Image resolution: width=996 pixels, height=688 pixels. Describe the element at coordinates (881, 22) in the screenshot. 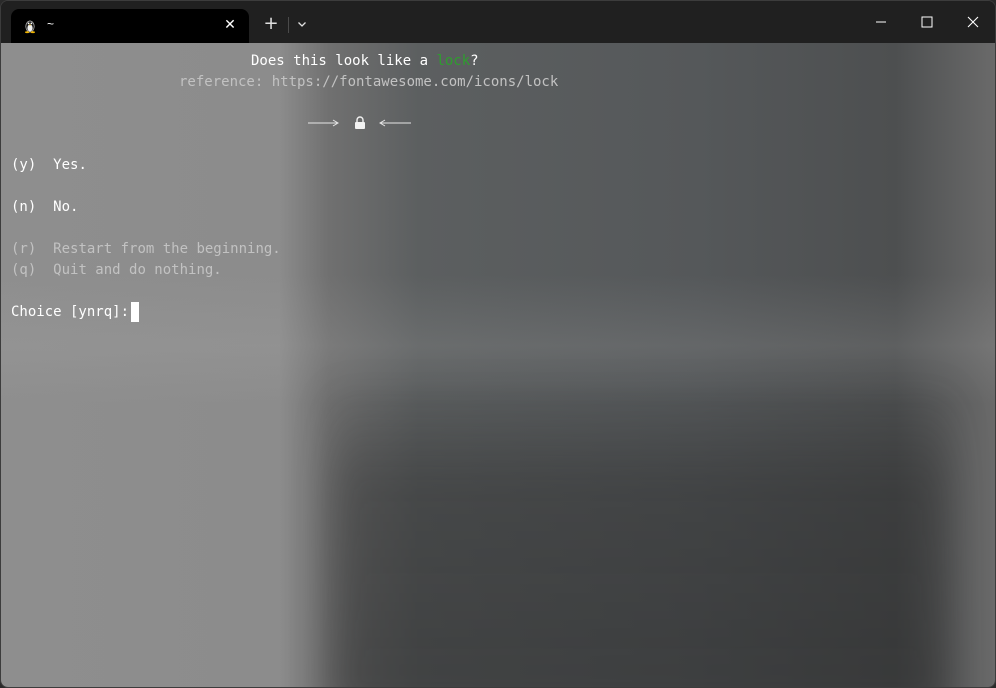

I see `minimize-button` at that location.